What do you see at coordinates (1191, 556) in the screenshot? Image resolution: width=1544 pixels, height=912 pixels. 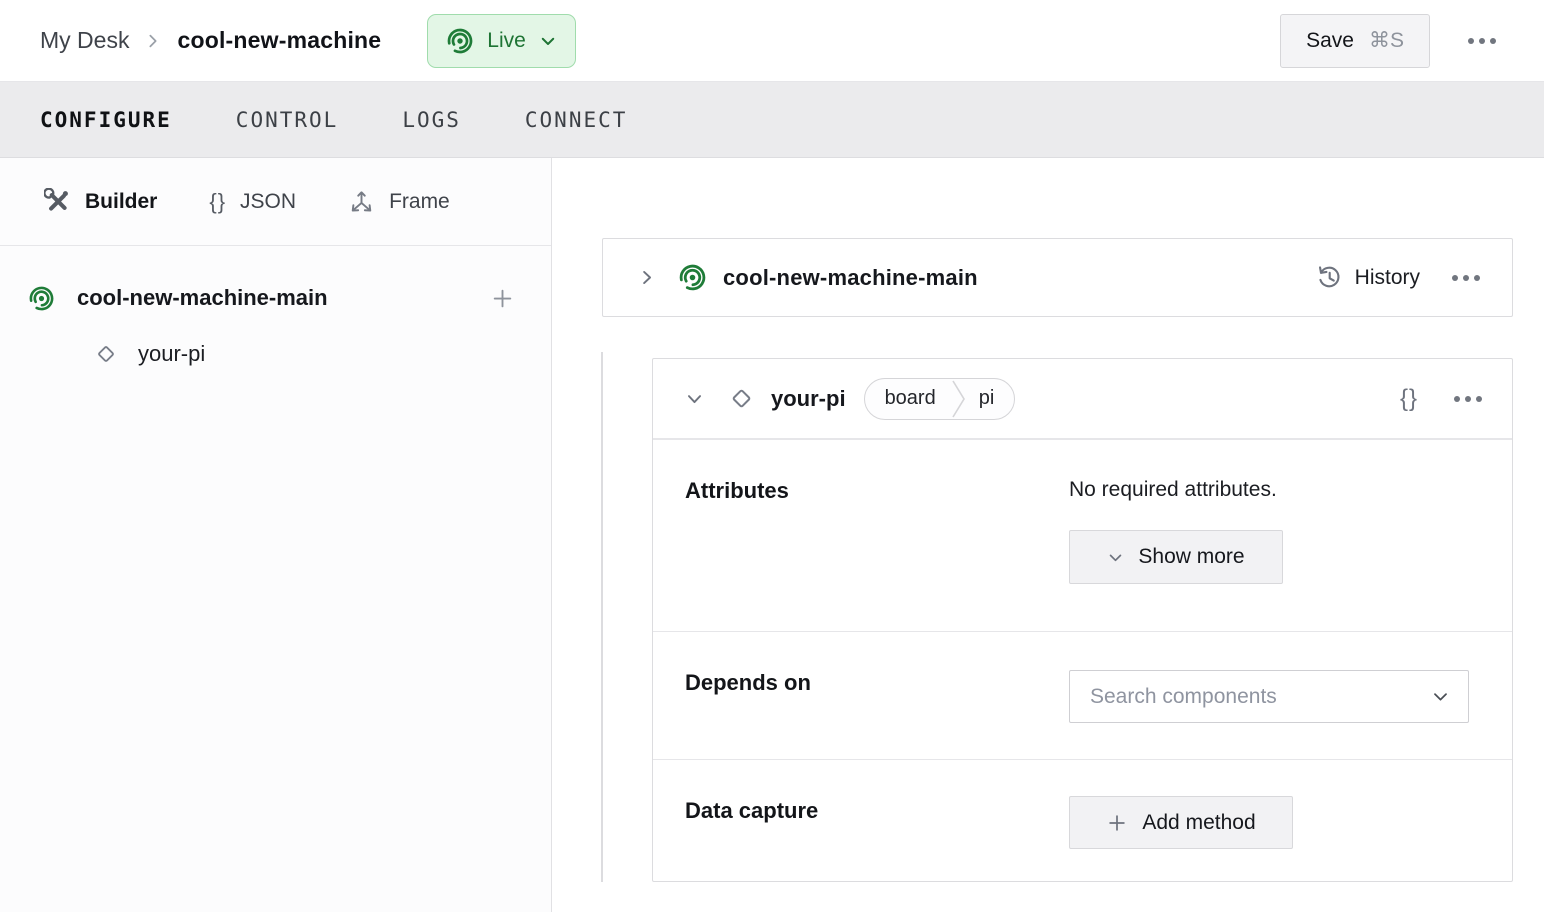 I see `show-more-label: Show more` at bounding box center [1191, 556].